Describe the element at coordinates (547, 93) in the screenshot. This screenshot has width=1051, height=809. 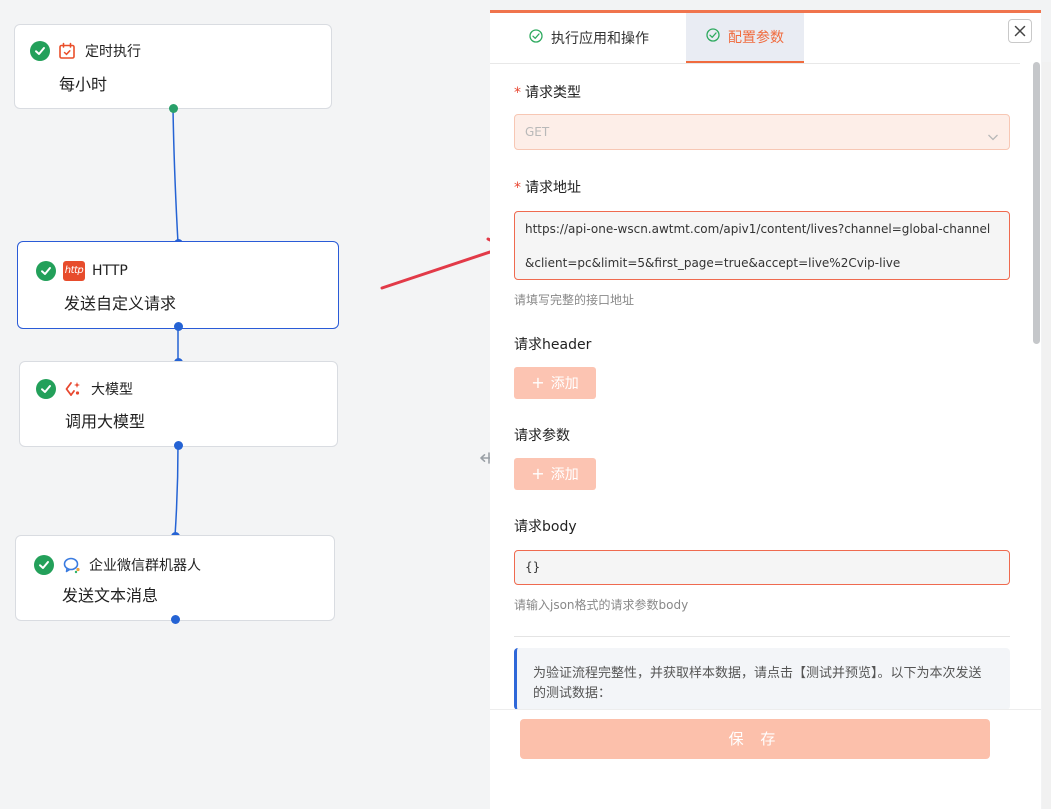
I see `request-type-label: * 请求类型` at that location.